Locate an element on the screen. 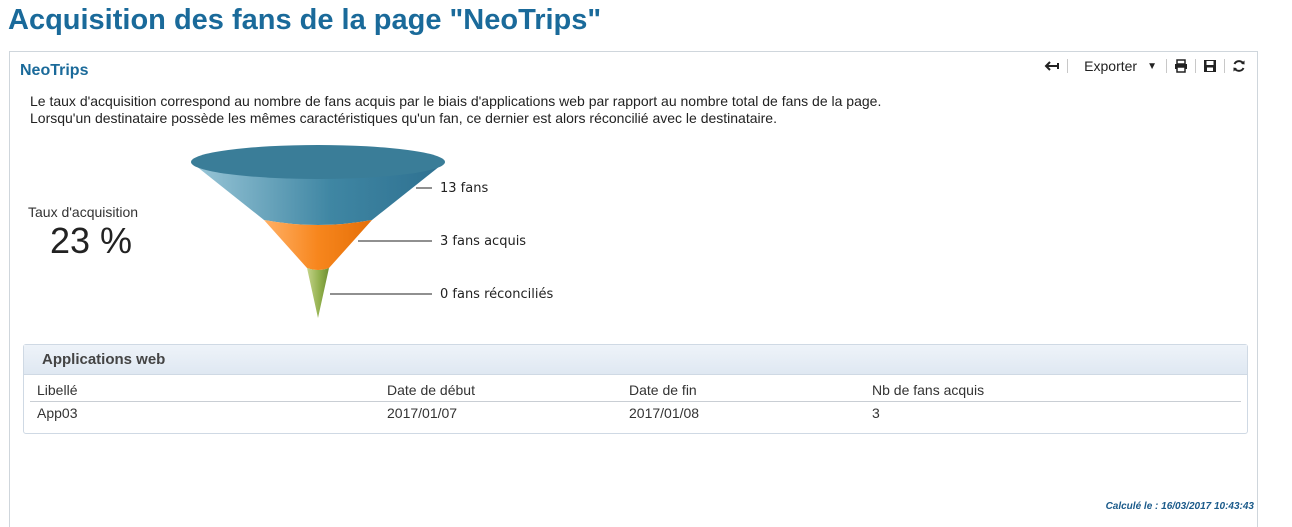 The height and width of the screenshot is (527, 1292). print-button is located at coordinates (1181, 66).